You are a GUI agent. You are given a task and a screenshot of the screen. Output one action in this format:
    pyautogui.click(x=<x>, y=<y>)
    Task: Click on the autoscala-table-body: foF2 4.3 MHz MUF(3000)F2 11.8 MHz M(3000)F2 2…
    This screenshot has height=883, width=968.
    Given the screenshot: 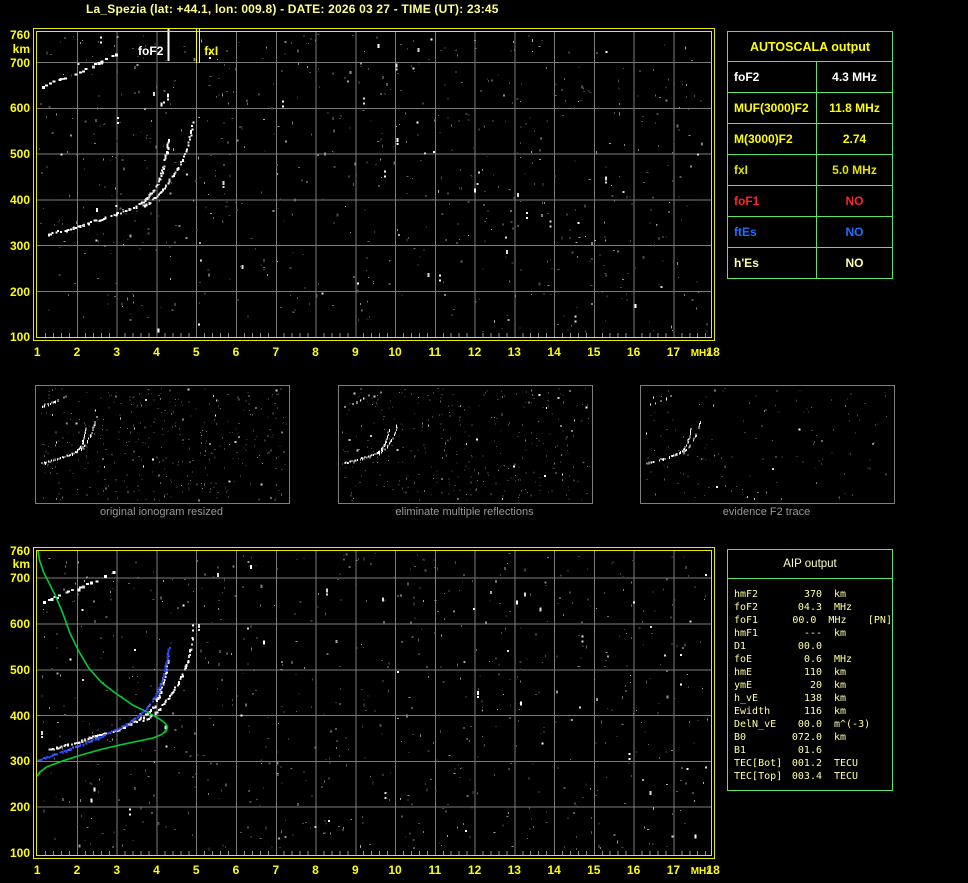 What is the action you would take?
    pyautogui.click(x=810, y=170)
    